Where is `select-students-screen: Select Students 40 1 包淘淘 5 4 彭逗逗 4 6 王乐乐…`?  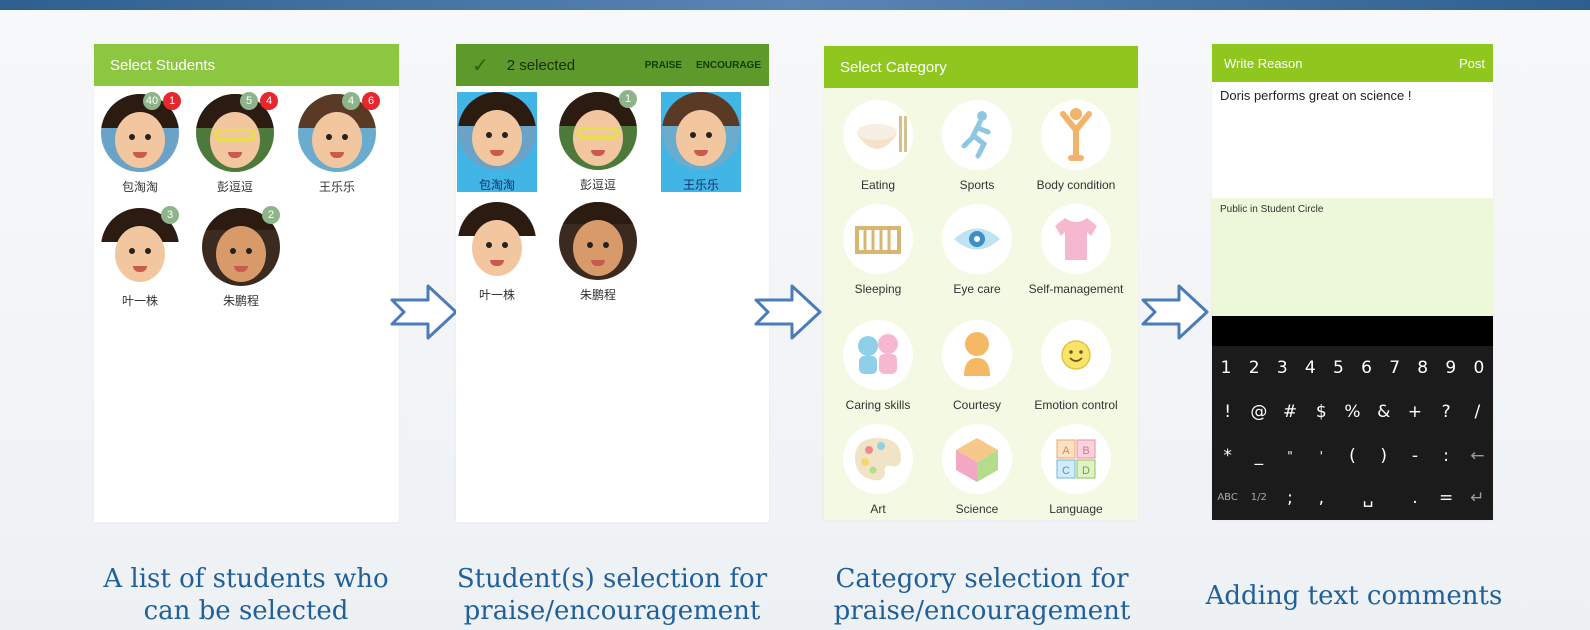
select-students-screen: Select Students 40 1 包淘淘 5 4 彭逗逗 4 6 王乐乐… is located at coordinates (246, 283).